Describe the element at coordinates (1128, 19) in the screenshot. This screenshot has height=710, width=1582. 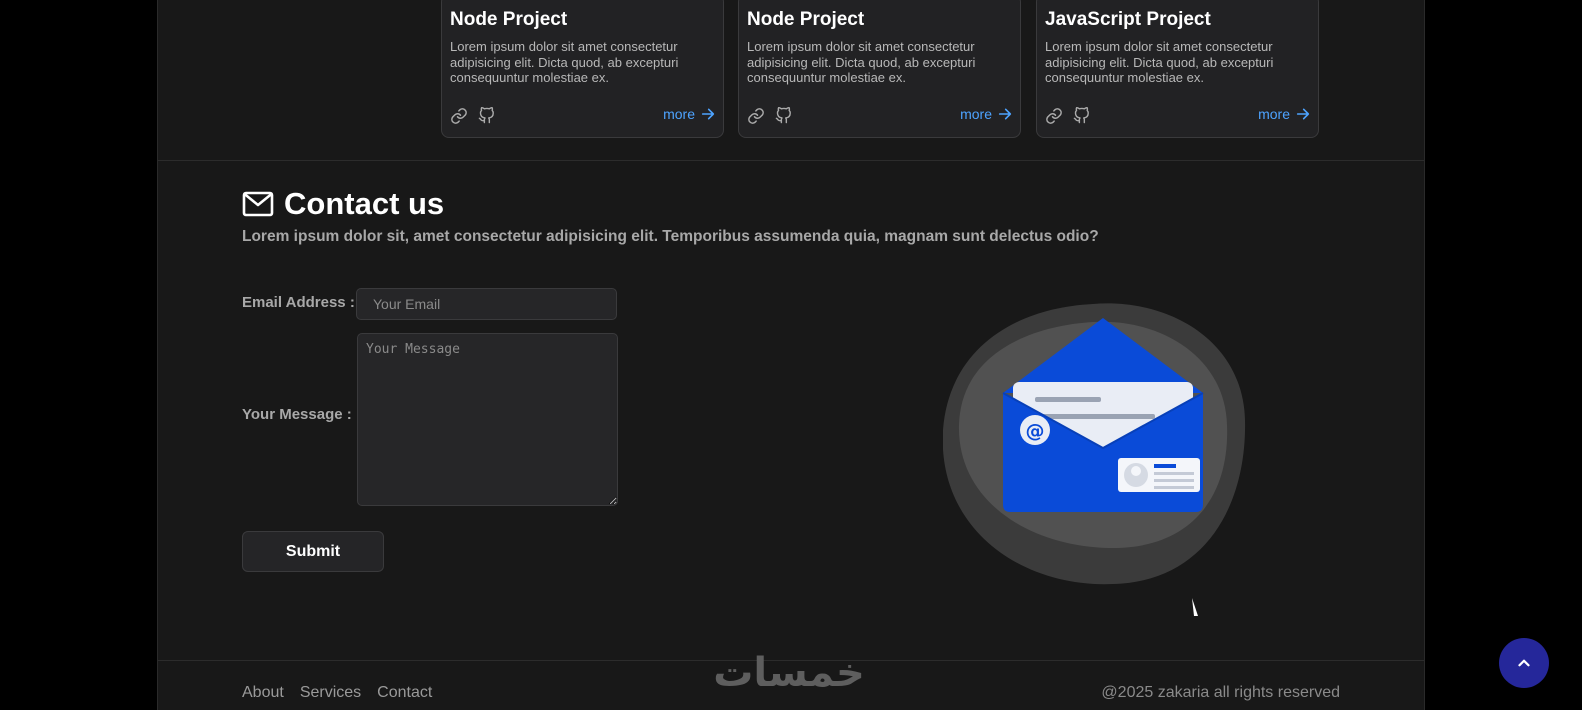
I see `project-title: JavaScript Project` at that location.